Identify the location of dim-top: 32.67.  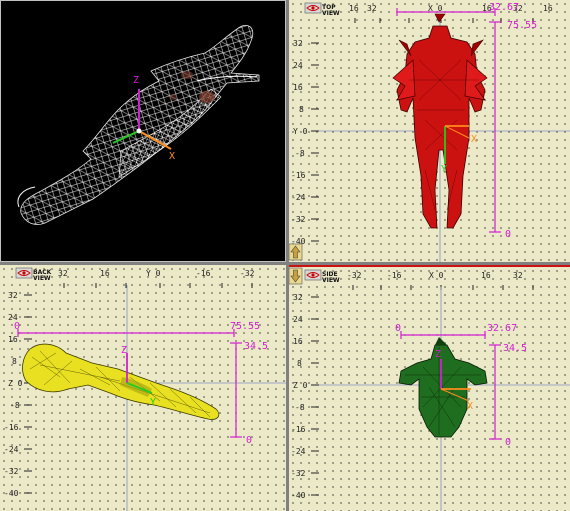
(504, 7).